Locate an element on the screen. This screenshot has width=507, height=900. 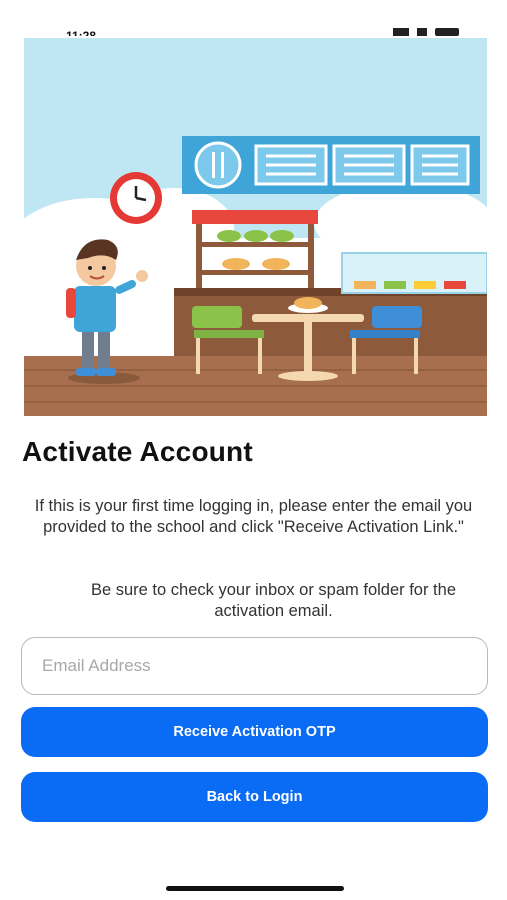
battery-icon is located at coordinates (447, 32).